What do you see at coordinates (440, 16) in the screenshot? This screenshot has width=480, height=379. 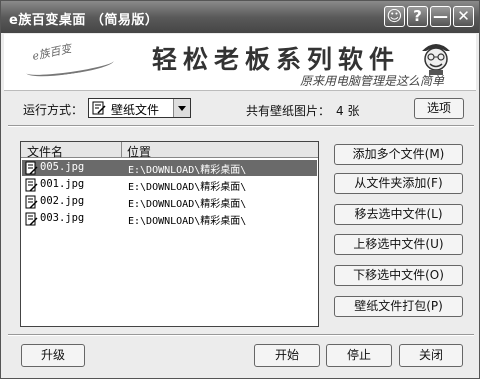 I see `minimize-button: —` at bounding box center [440, 16].